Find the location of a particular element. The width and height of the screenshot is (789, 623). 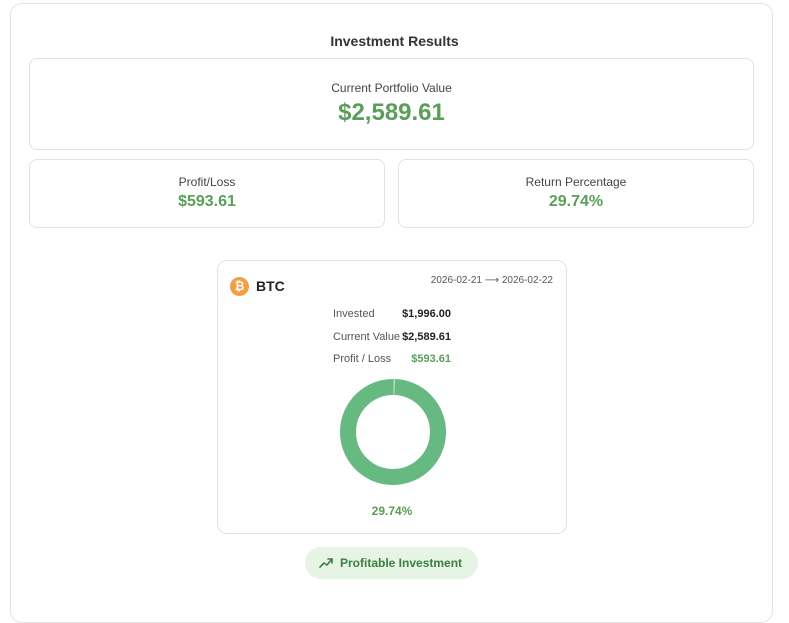

profit-loss-card: Profit/Loss $593.61 is located at coordinates (207, 193).